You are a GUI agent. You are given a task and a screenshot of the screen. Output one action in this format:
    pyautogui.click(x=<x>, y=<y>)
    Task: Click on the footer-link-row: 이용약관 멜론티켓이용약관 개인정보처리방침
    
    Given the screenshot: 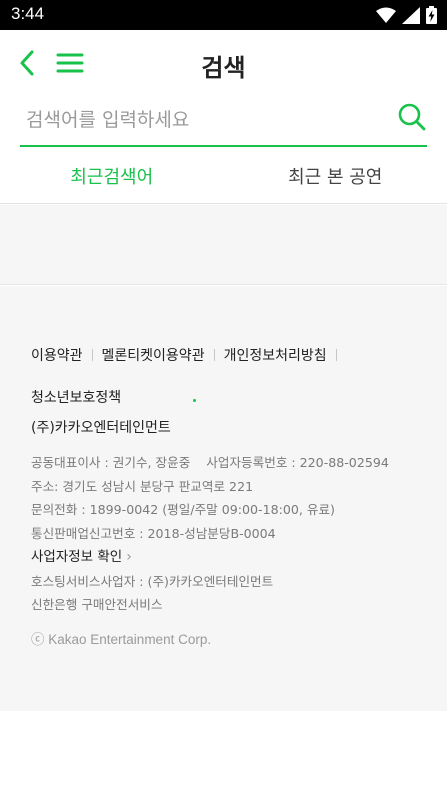 What is the action you would take?
    pyautogui.click(x=226, y=355)
    